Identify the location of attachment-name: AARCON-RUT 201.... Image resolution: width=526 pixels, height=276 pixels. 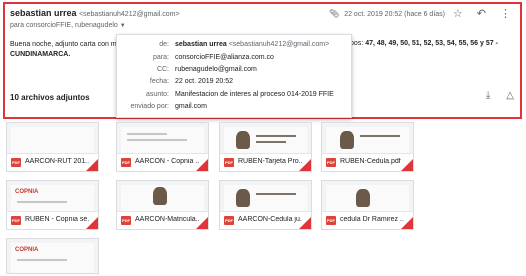
(57, 161).